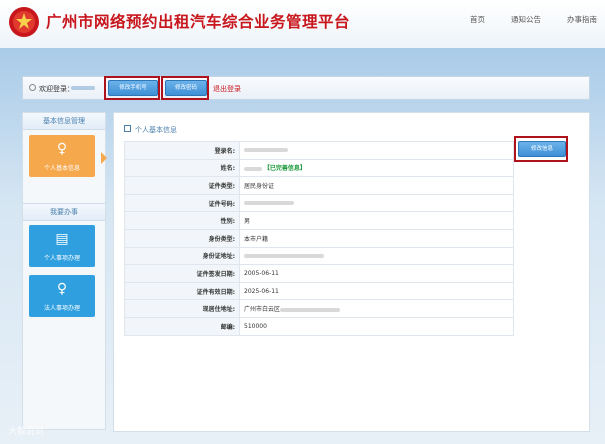  Describe the element at coordinates (104, 158) in the screenshot. I see `active-pointer` at that location.